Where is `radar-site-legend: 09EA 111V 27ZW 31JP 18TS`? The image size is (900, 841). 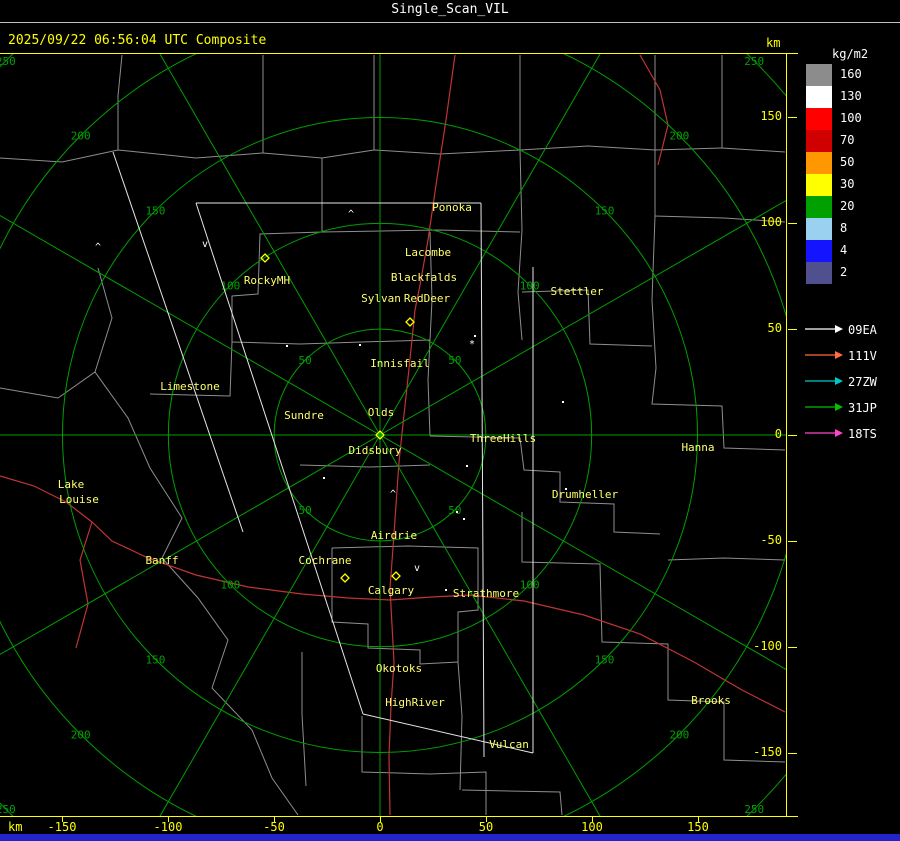 radar-site-legend: 09EA 111V 27ZW 31JP 18TS is located at coordinates (852, 383).